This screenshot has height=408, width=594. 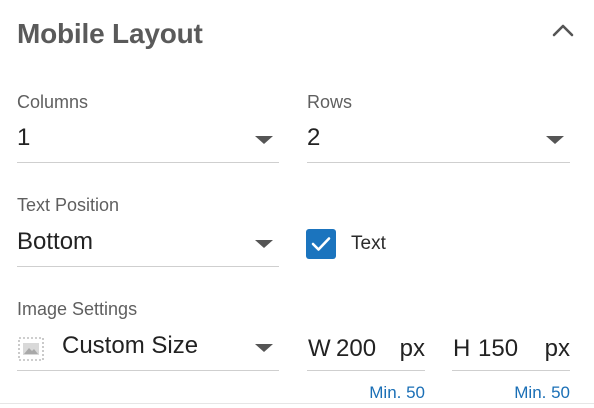 I want to click on rows-value: 2, so click(x=314, y=137).